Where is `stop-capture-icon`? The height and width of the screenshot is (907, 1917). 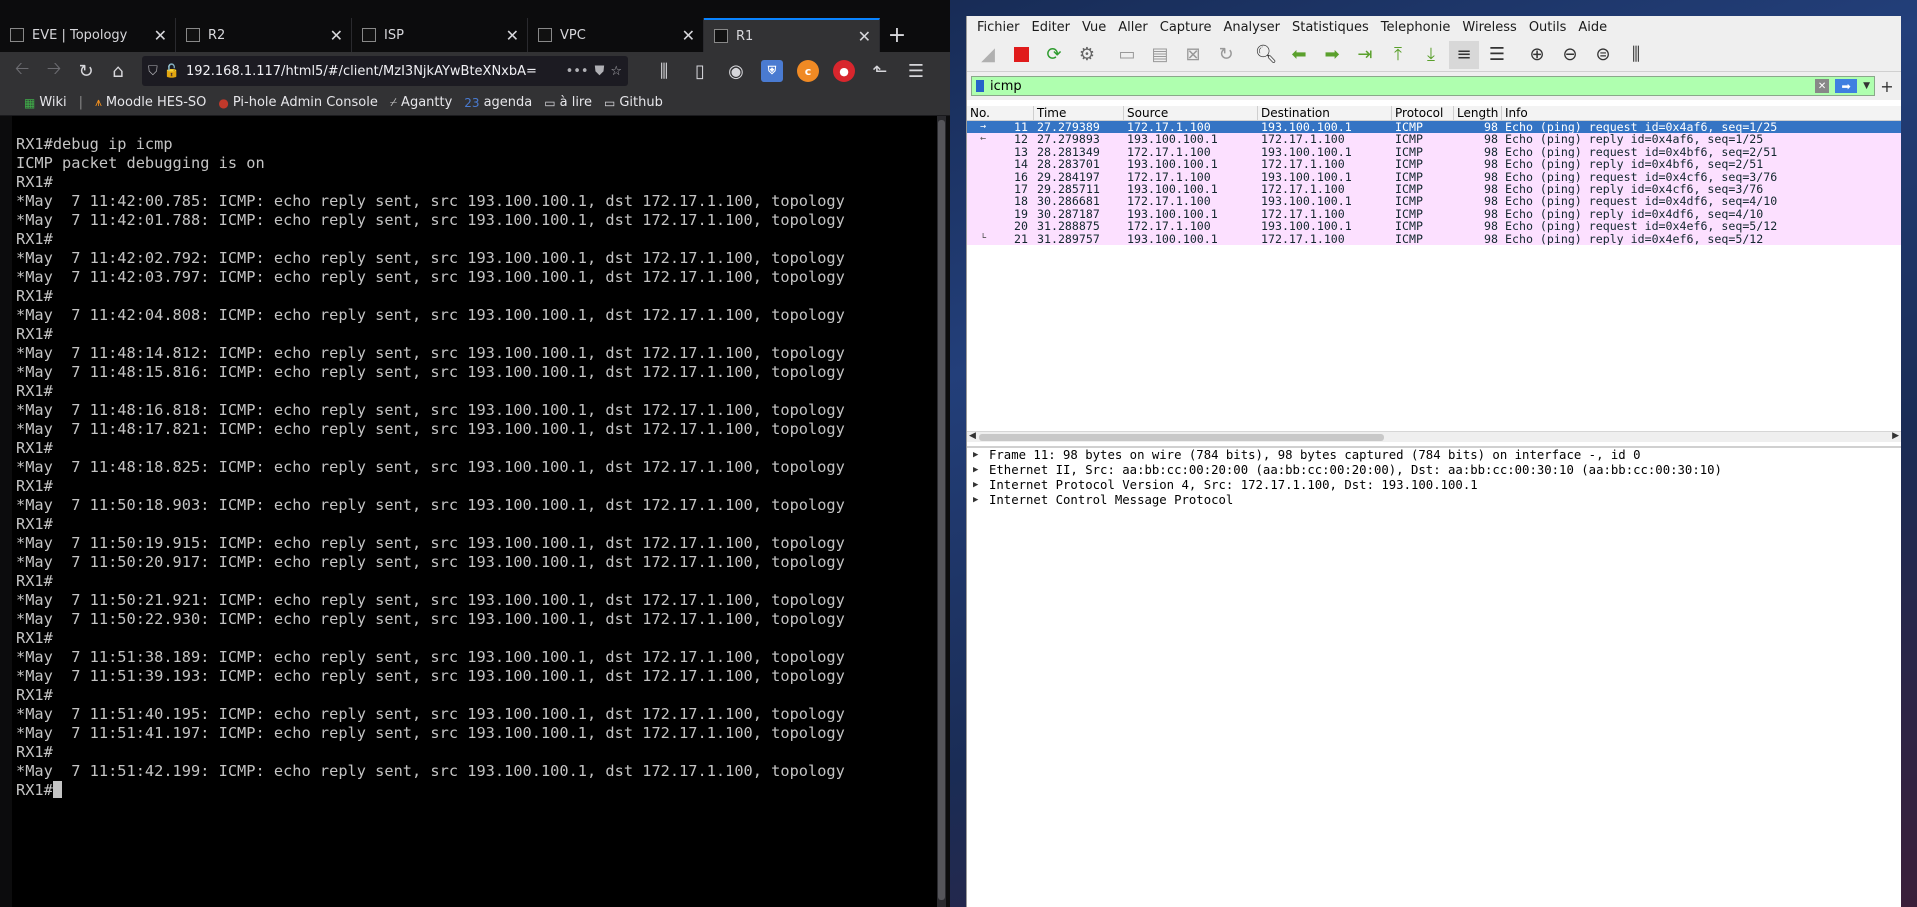 stop-capture-icon is located at coordinates (1021, 55).